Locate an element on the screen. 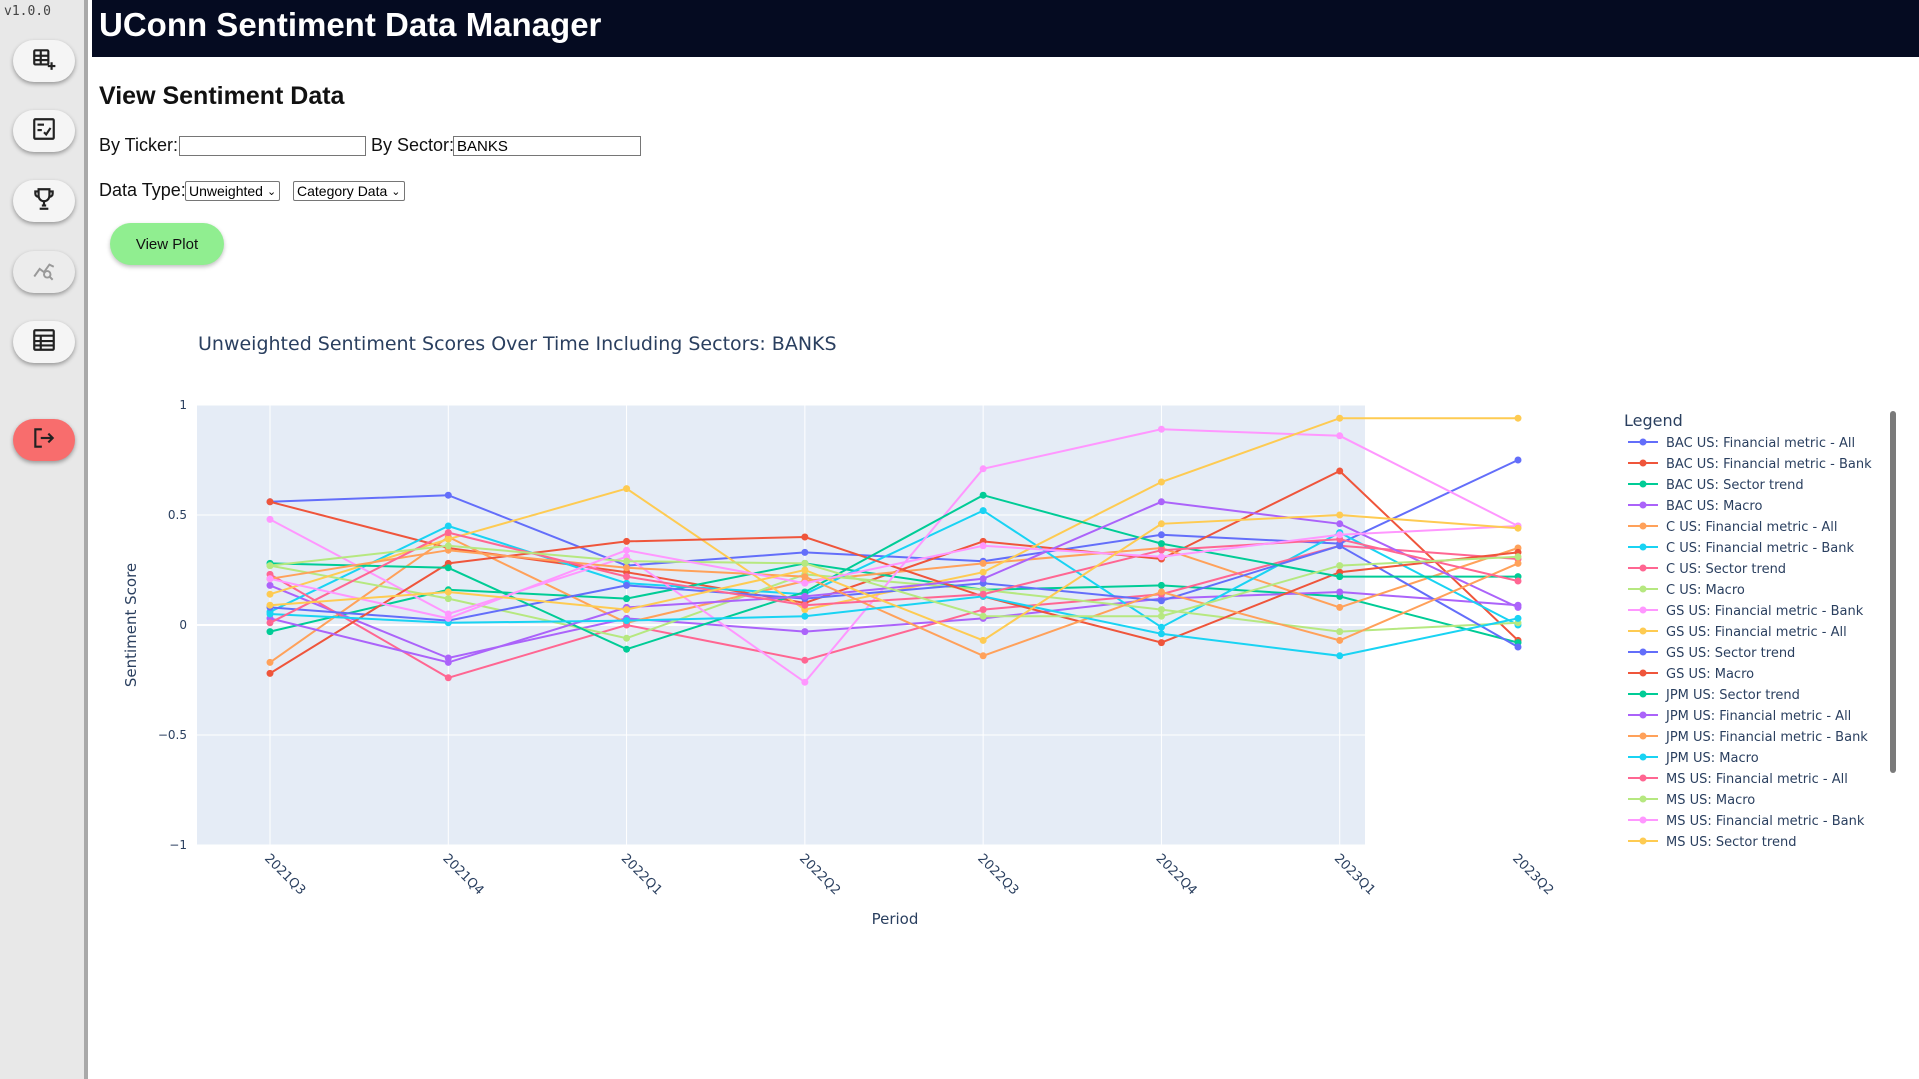  legend-label: JPM US: Sector trend is located at coordinates (1732, 695).